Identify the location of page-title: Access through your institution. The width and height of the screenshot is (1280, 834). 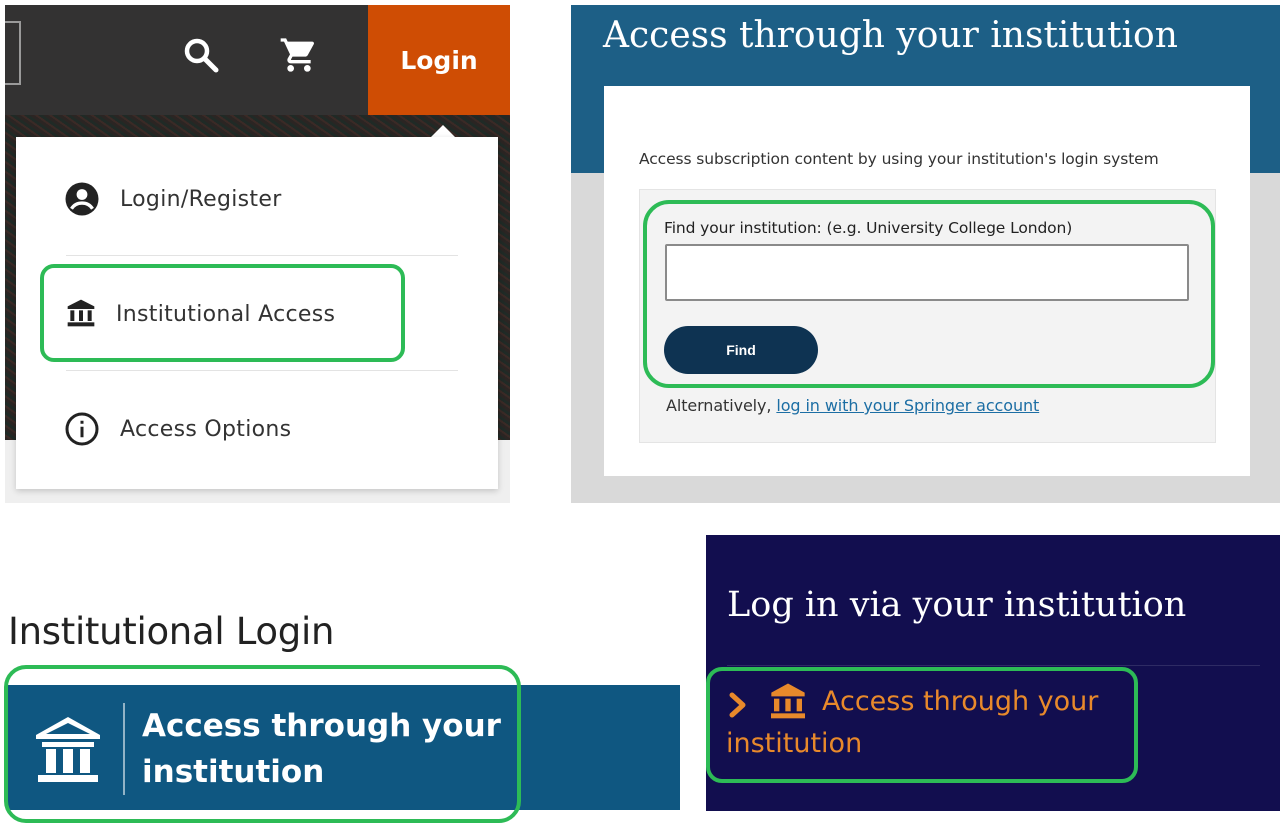
(890, 35).